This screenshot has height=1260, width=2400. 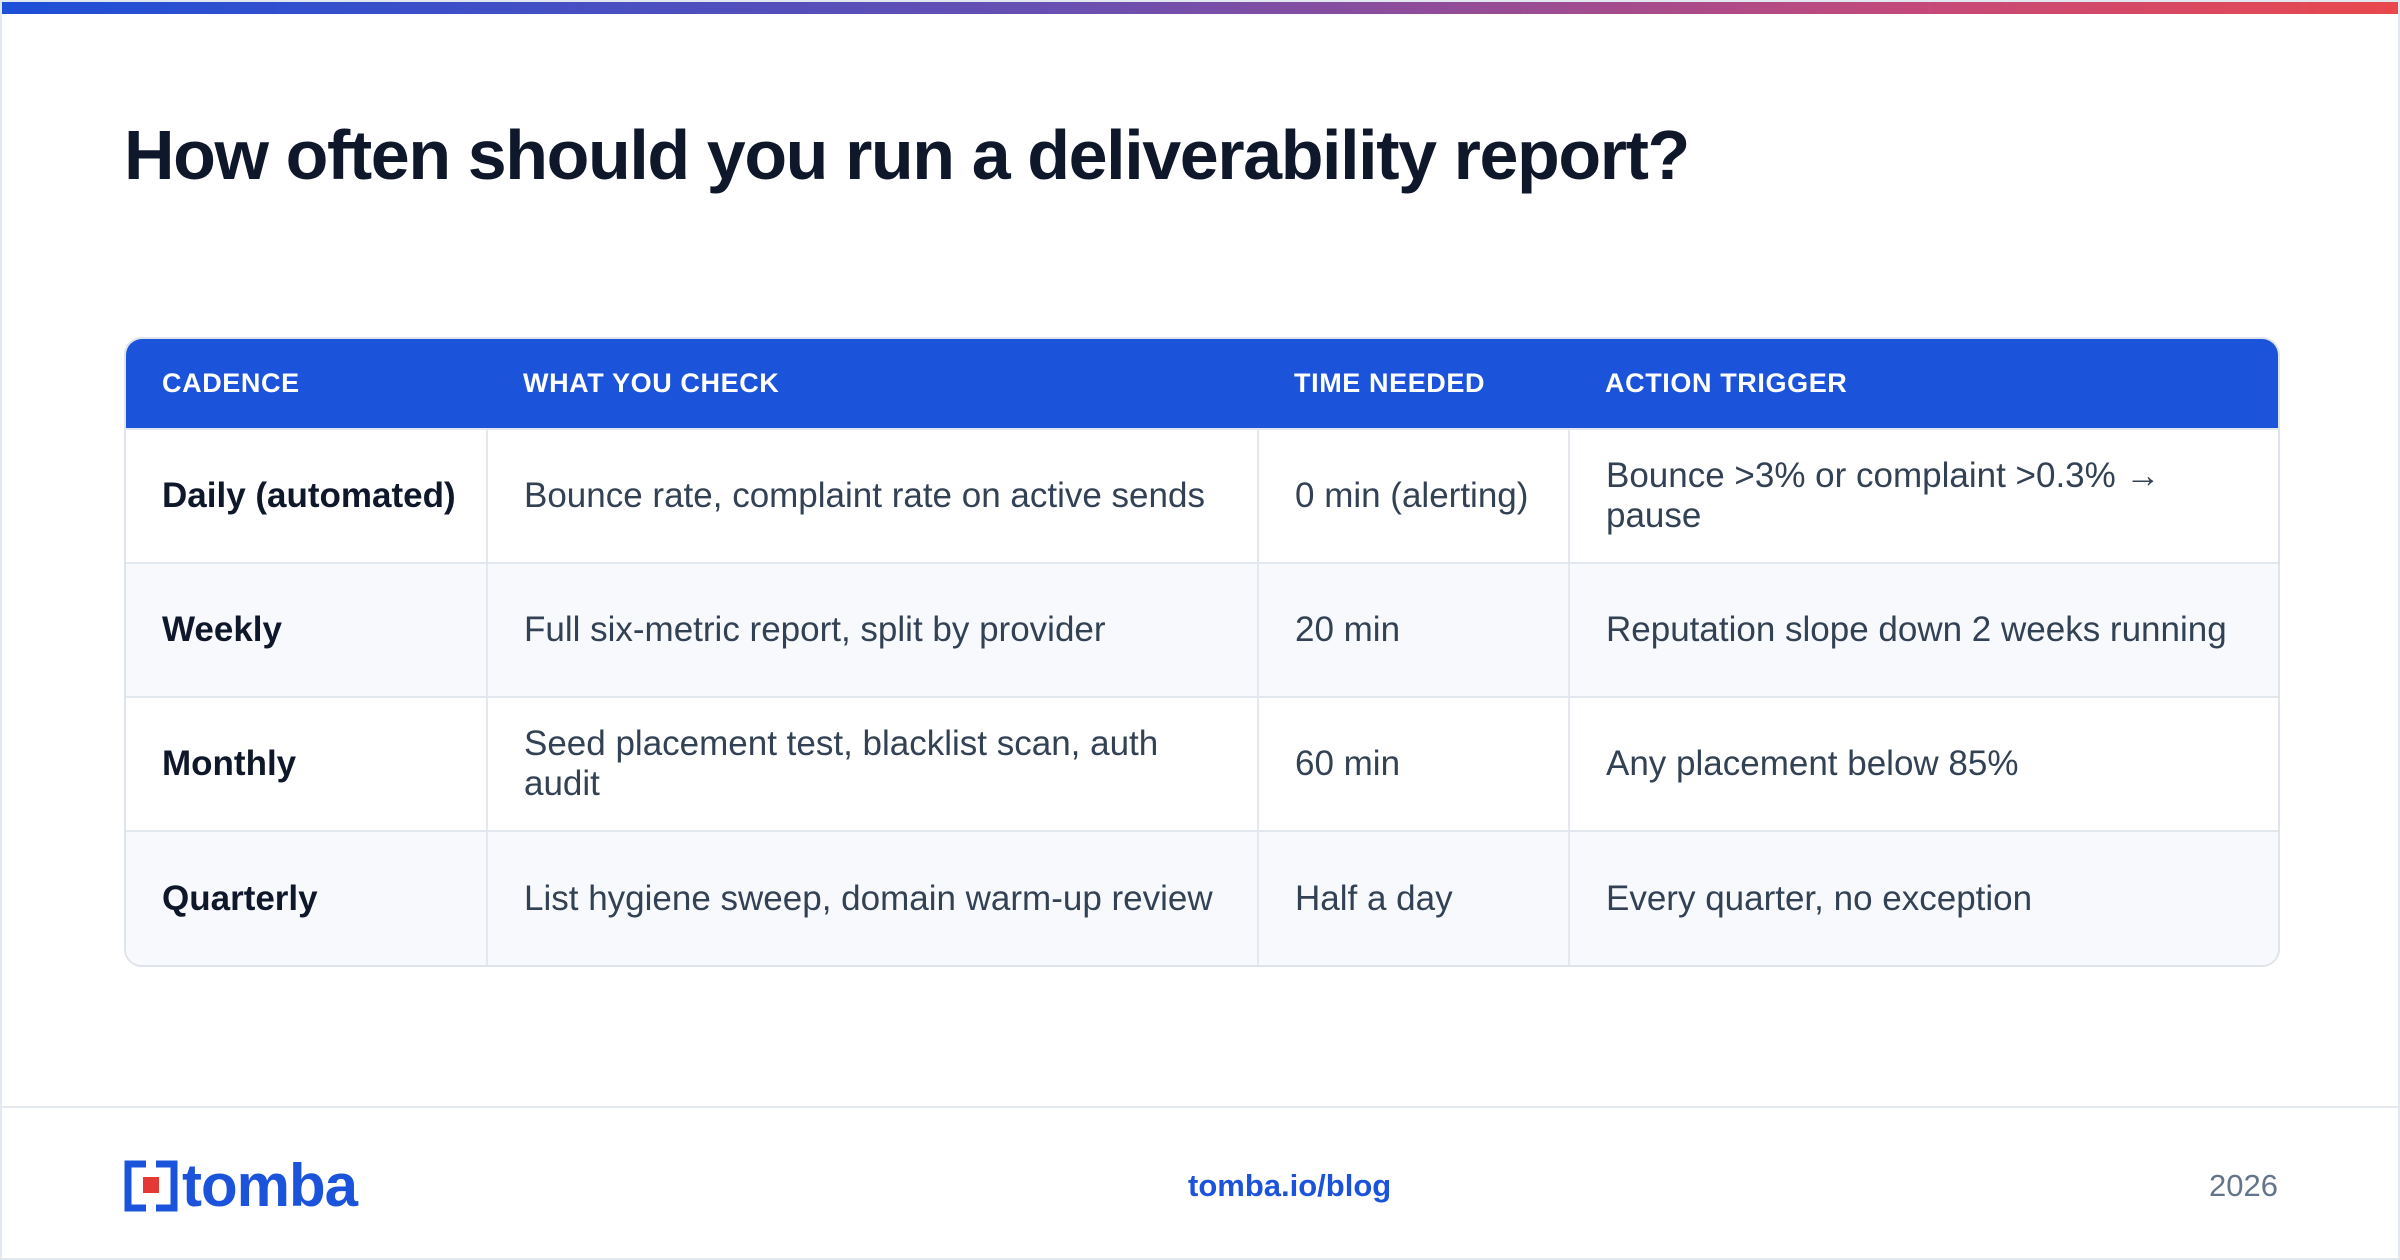 I want to click on cell-time-needed: 0 min (alerting), so click(x=1413, y=495).